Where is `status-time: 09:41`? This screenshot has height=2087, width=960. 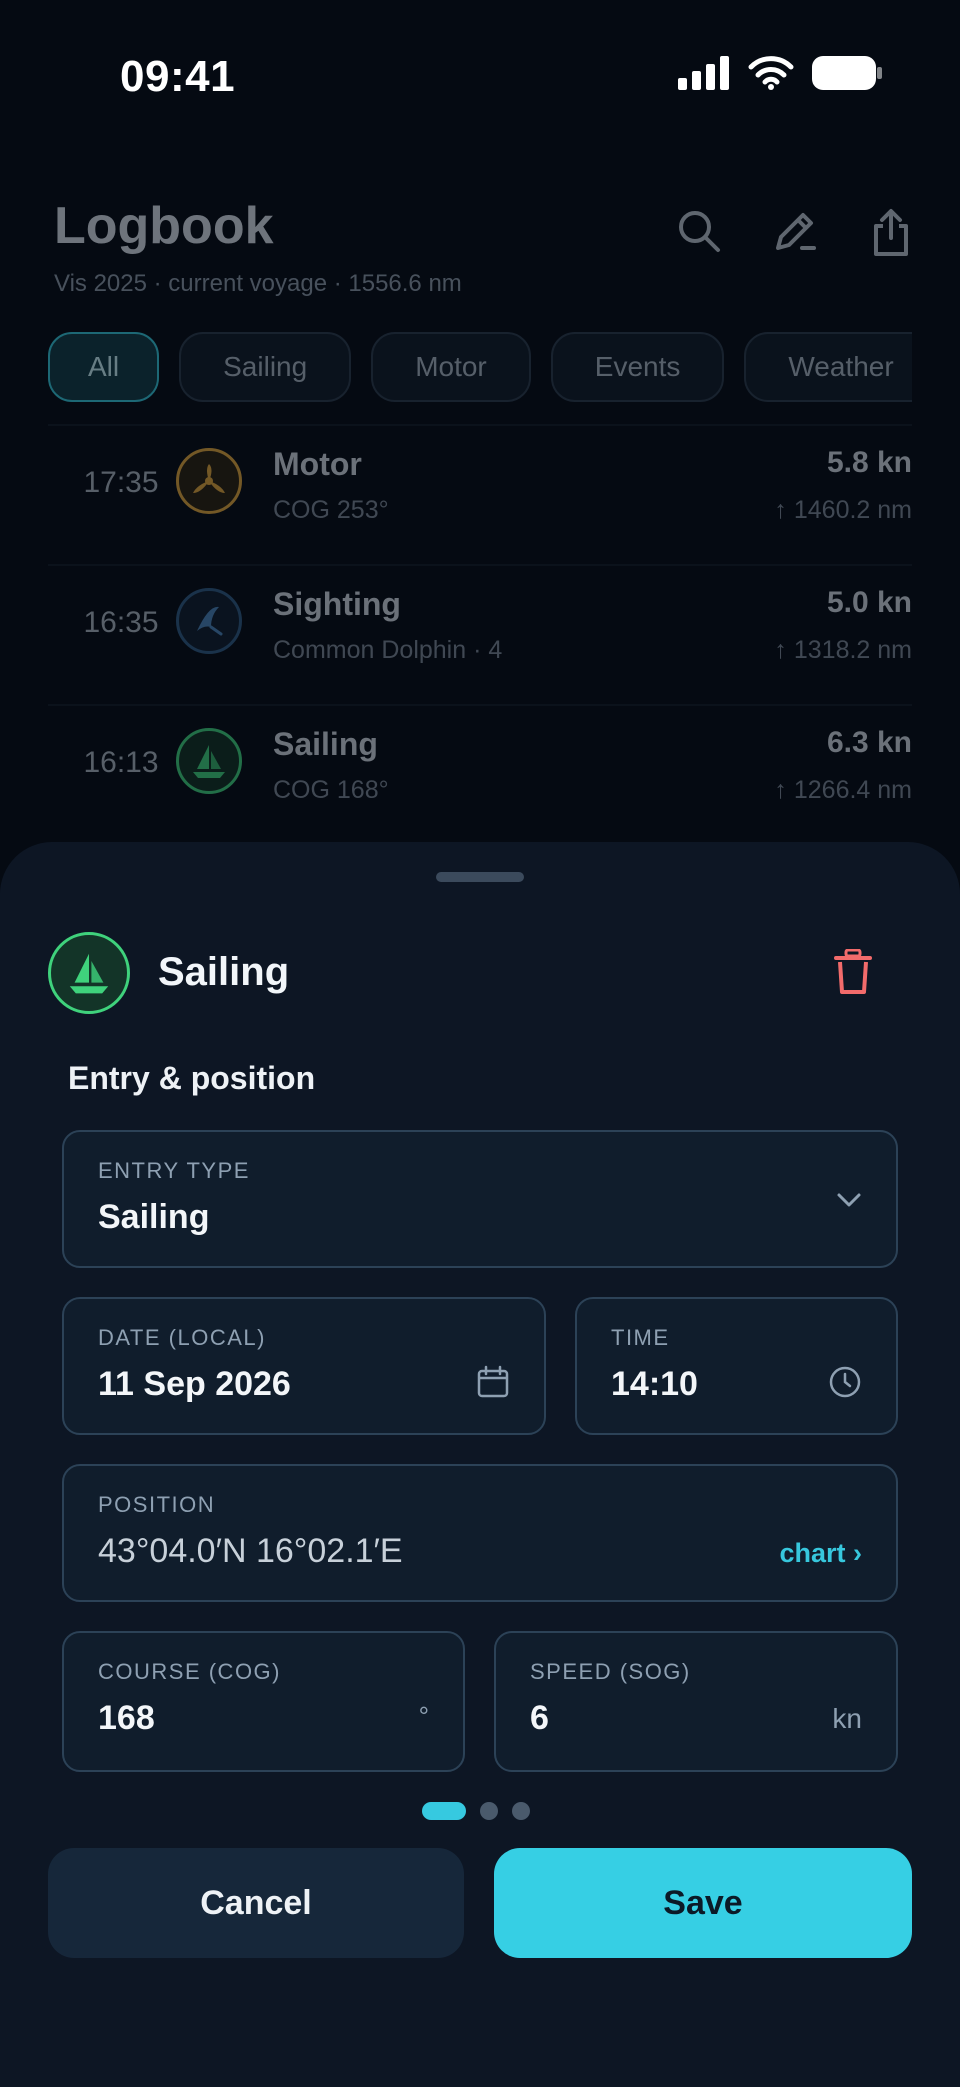 status-time: 09:41 is located at coordinates (178, 76).